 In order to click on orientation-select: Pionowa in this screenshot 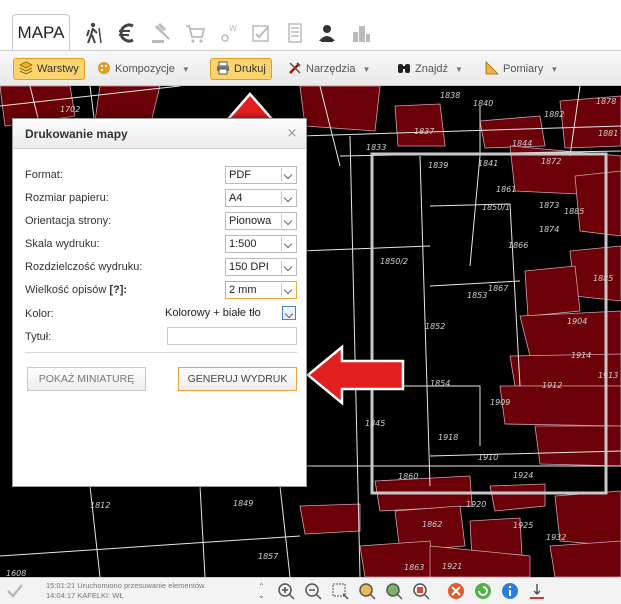, I will do `click(261, 221)`.